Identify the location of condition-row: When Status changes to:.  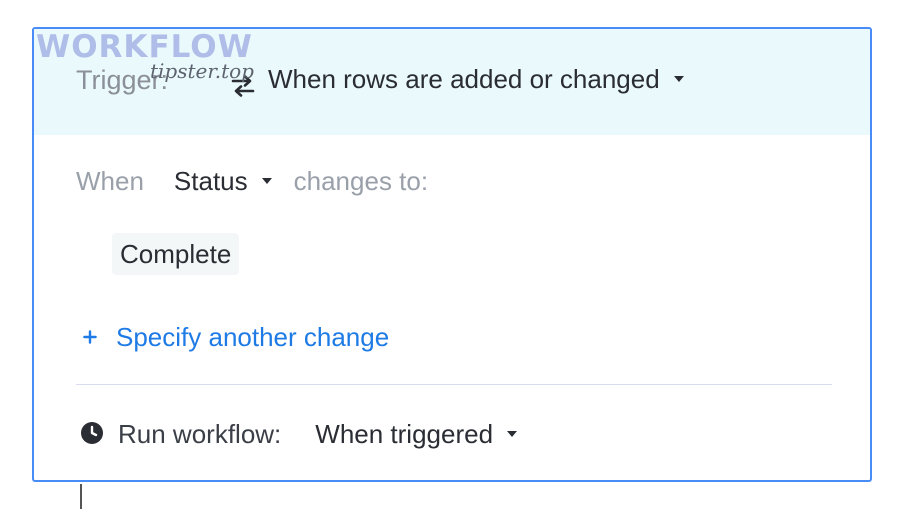
(252, 181).